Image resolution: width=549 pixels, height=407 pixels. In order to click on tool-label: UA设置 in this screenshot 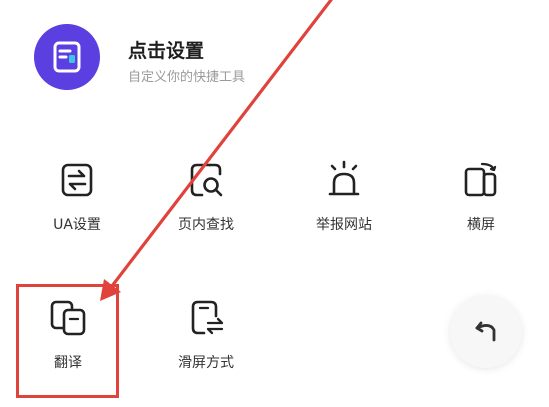, I will do `click(77, 225)`.